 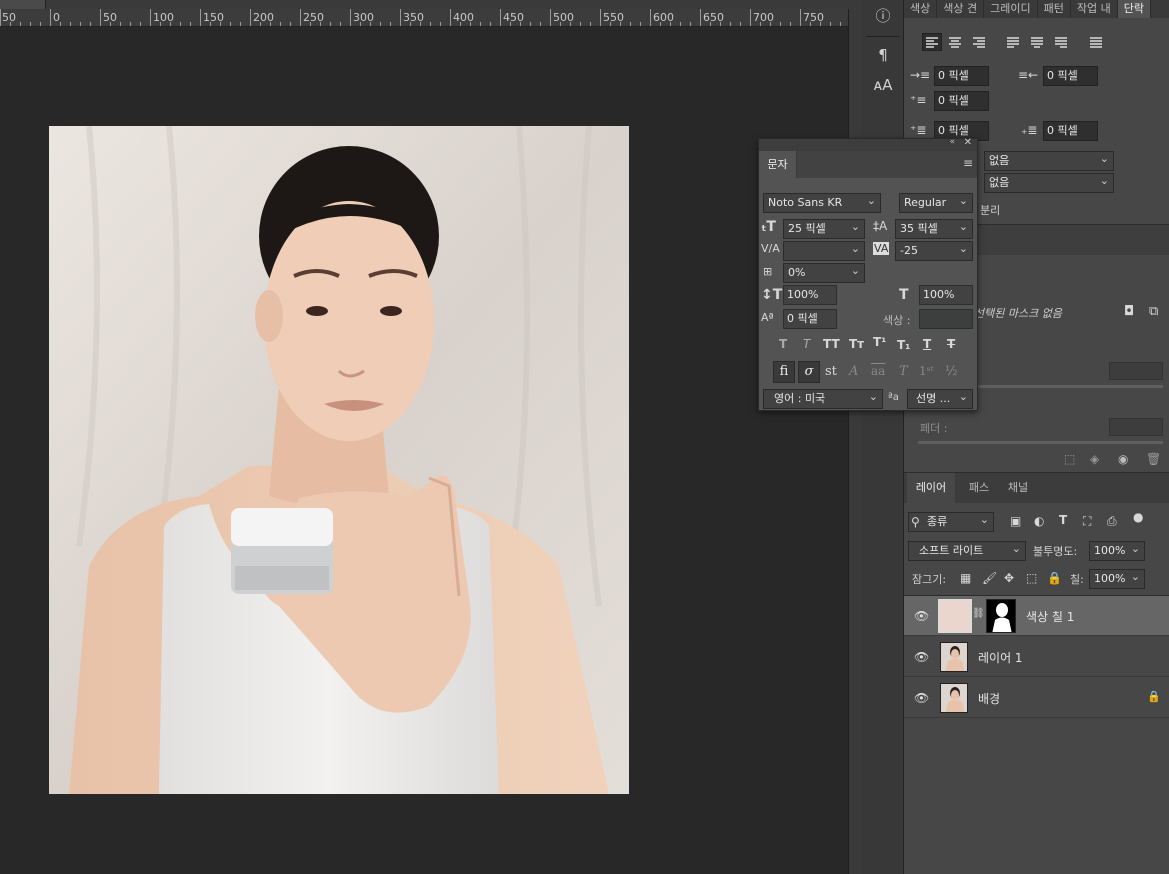 I want to click on font-size-field: 25 픽셀, so click(x=824, y=228).